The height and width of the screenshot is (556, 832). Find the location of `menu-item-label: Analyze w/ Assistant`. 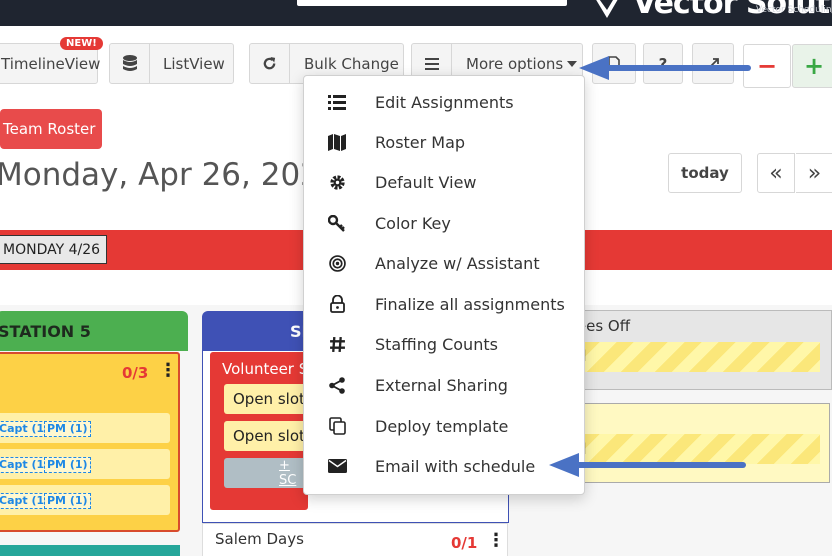

menu-item-label: Analyze w/ Assistant is located at coordinates (457, 263).